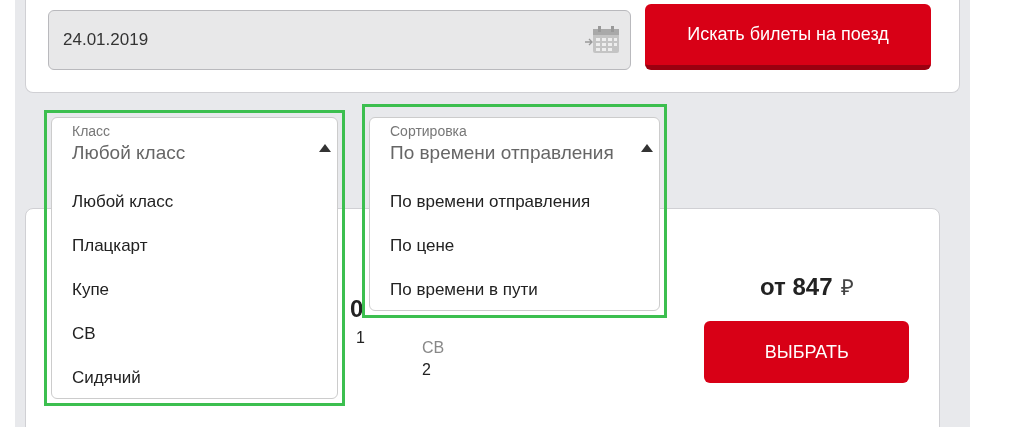  I want to click on price: от 847, so click(796, 287).